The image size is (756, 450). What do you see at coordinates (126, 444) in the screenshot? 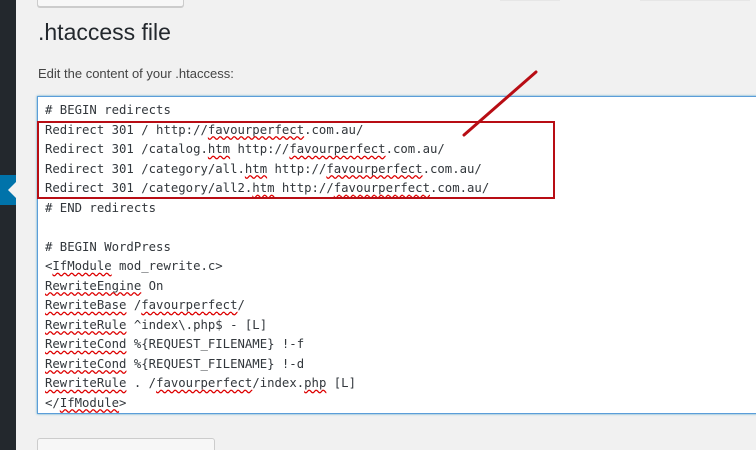
I see `save-button` at bounding box center [126, 444].